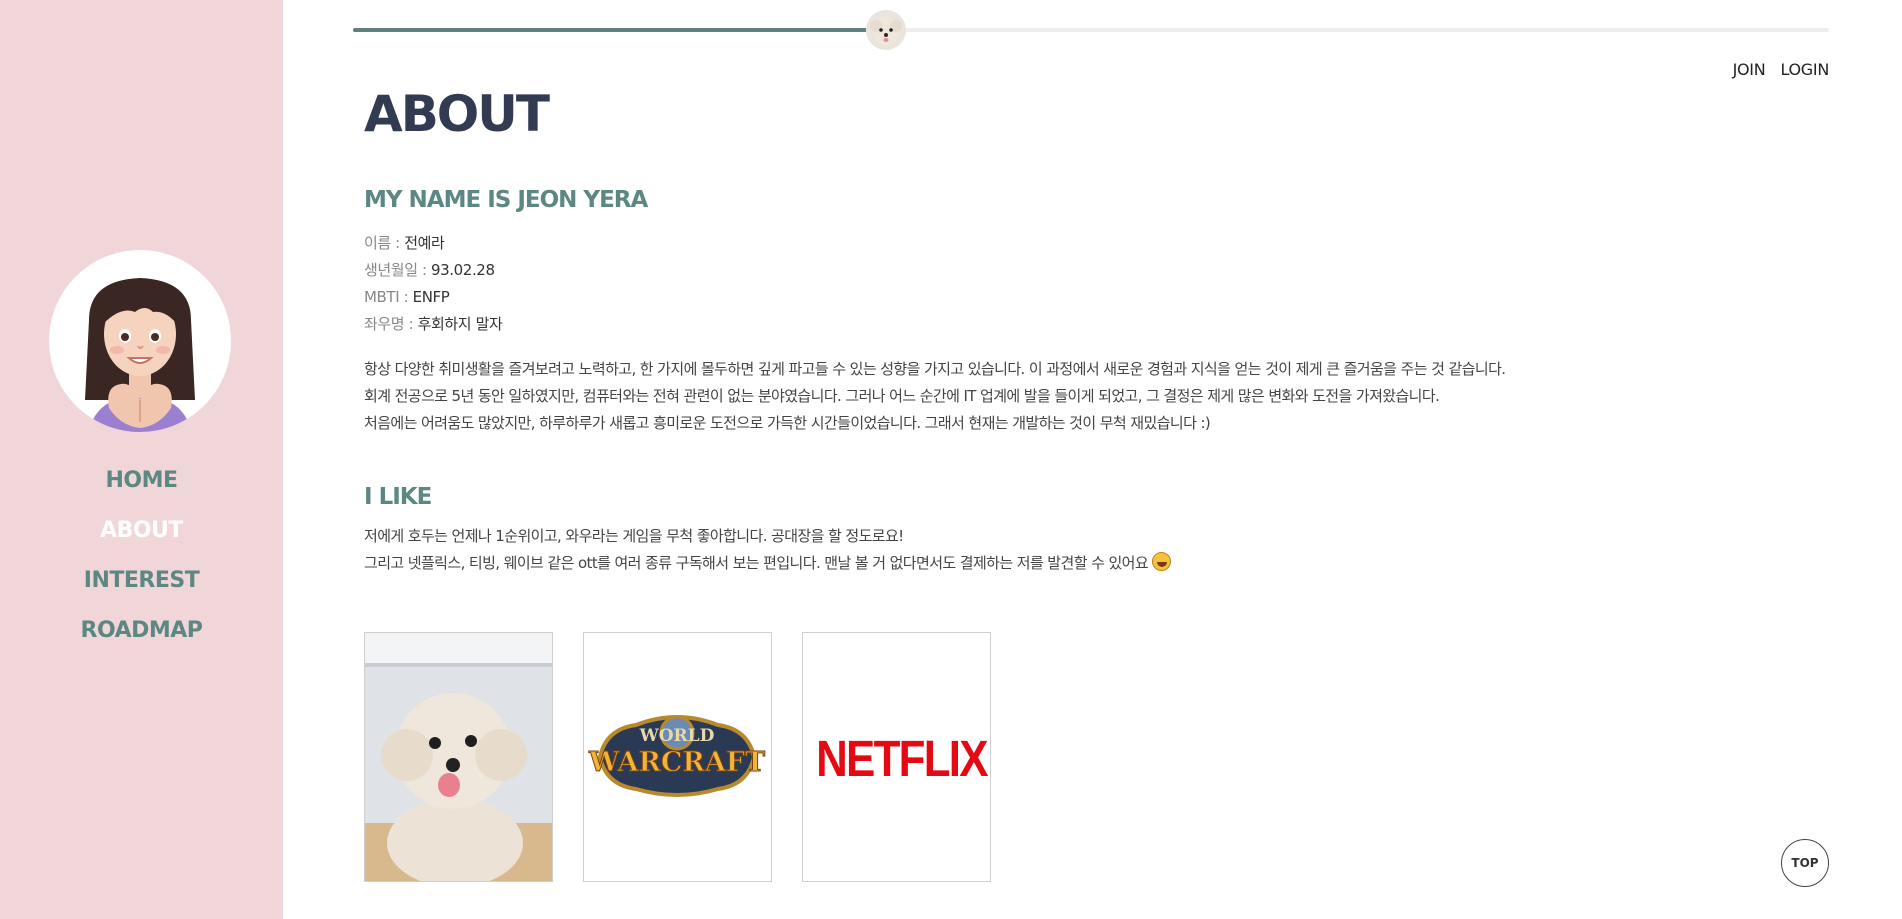 The width and height of the screenshot is (1902, 919). What do you see at coordinates (429, 270) in the screenshot?
I see `info-row-birth: 생년월일 : 93.02.28` at bounding box center [429, 270].